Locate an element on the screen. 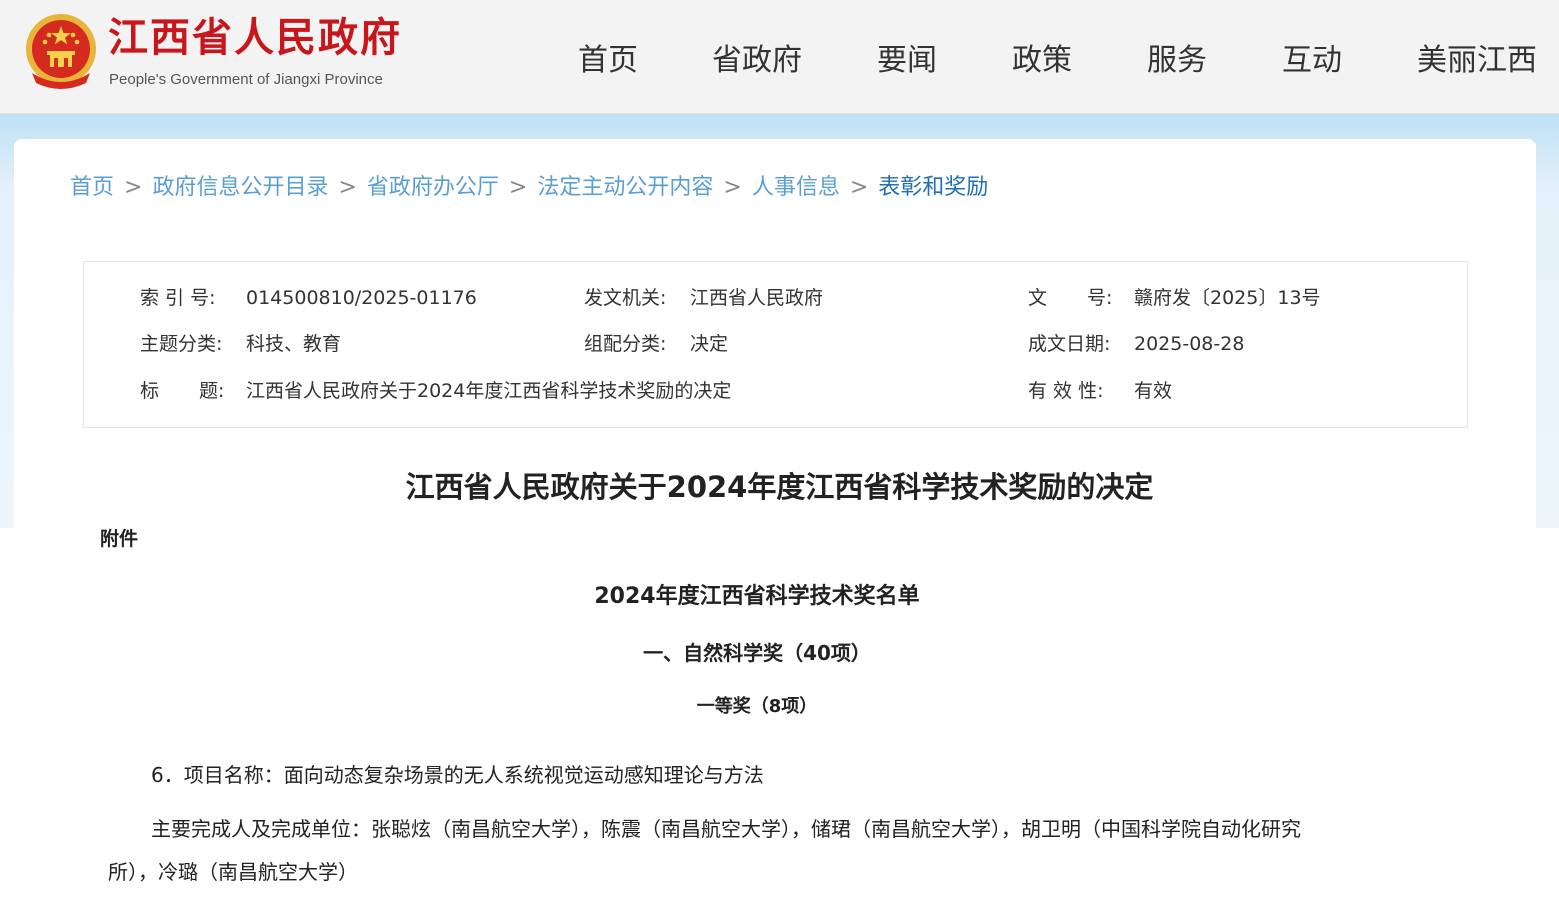 The height and width of the screenshot is (917, 1559). national-emblem-icon is located at coordinates (61, 51).